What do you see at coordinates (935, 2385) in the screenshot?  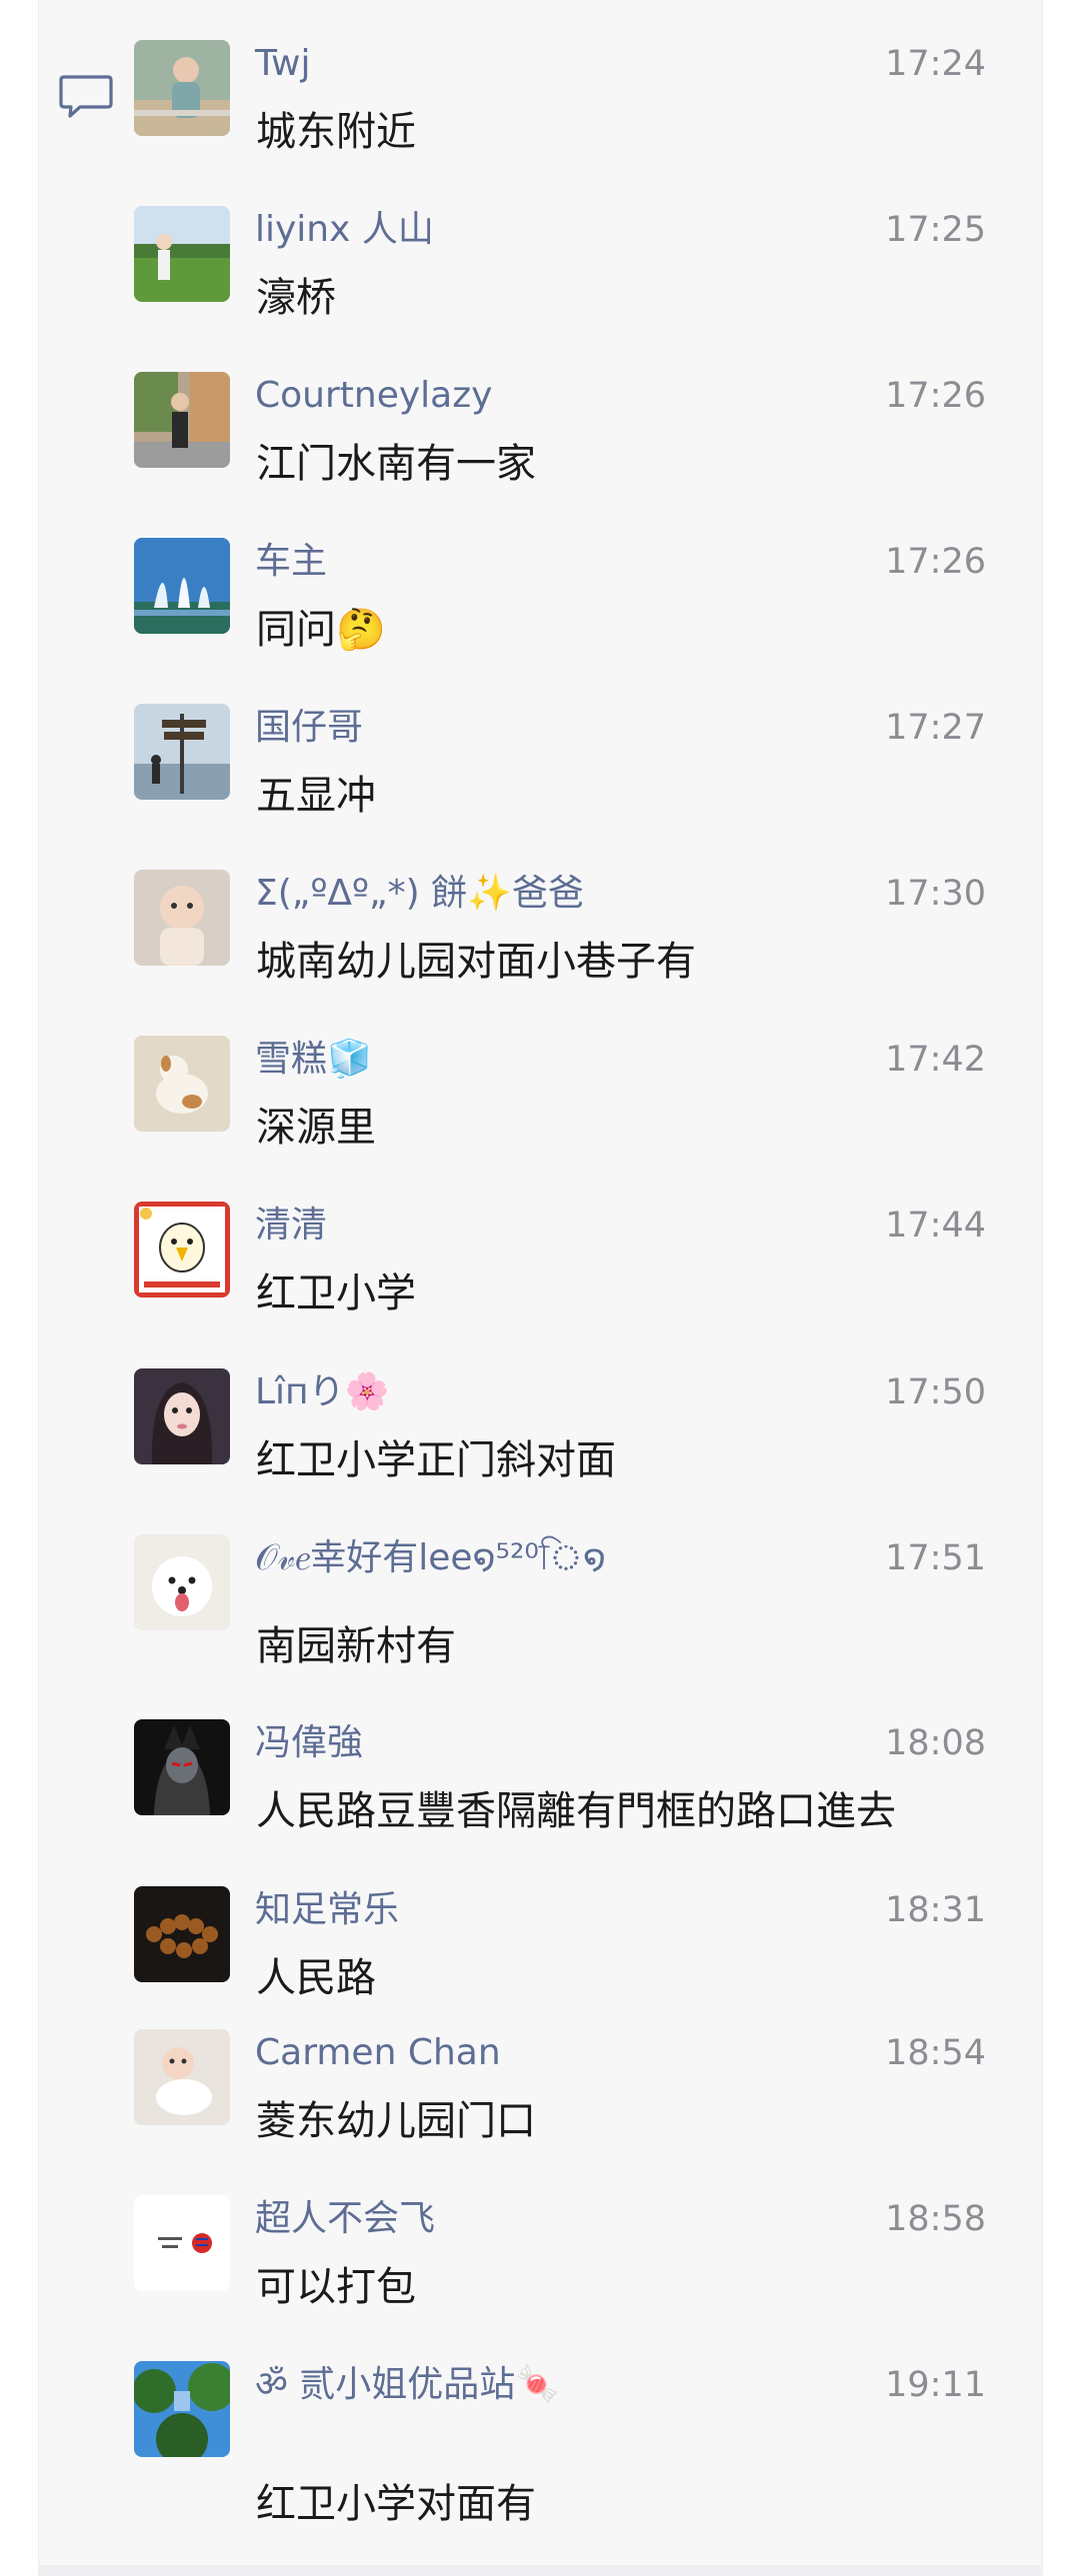 I see `message-time: 19:11` at bounding box center [935, 2385].